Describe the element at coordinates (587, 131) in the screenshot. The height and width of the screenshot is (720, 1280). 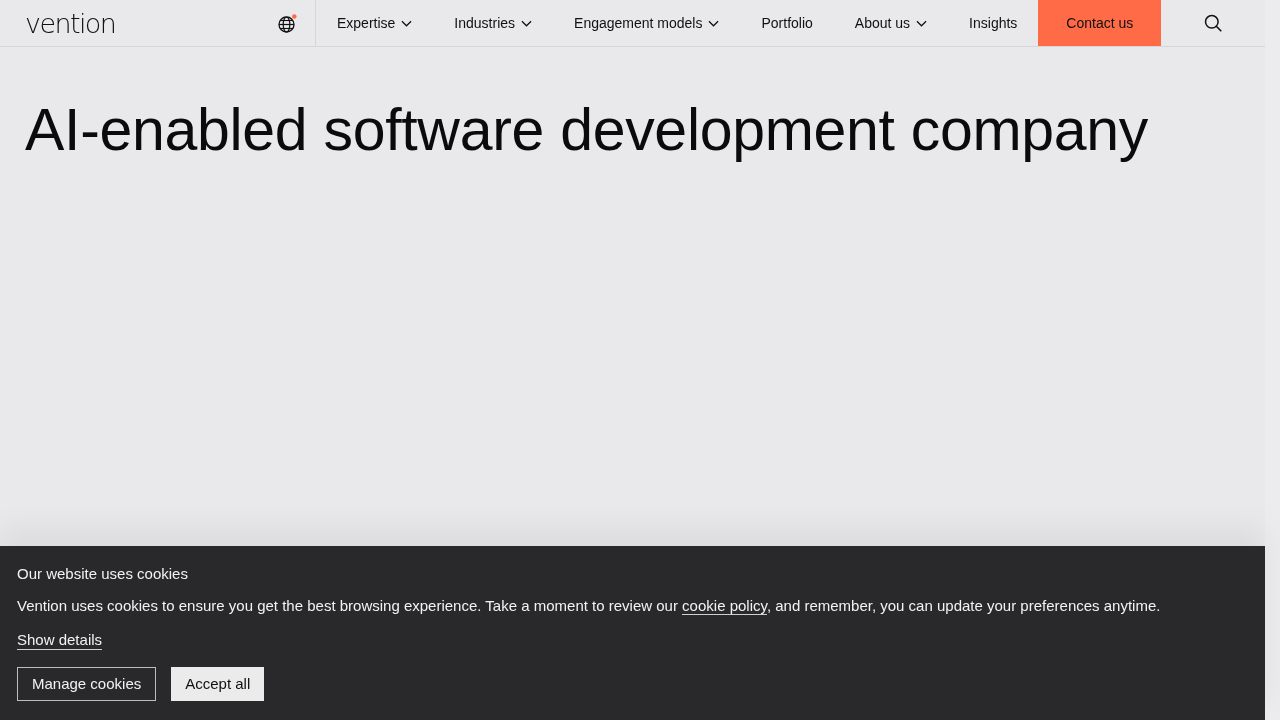
I see `hero-heading: AI-enabled software development company` at that location.